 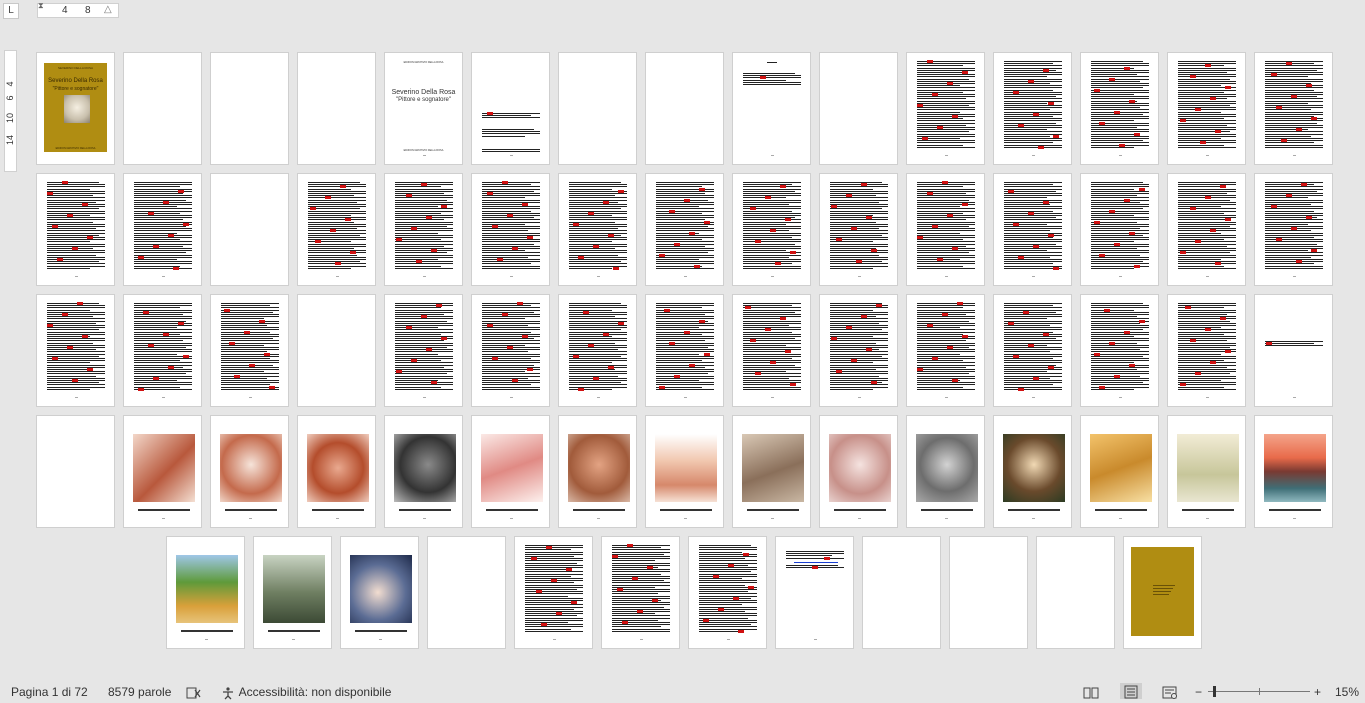 I want to click on accessibility-status: Accessibilità: non disponibile, so click(x=305, y=692).